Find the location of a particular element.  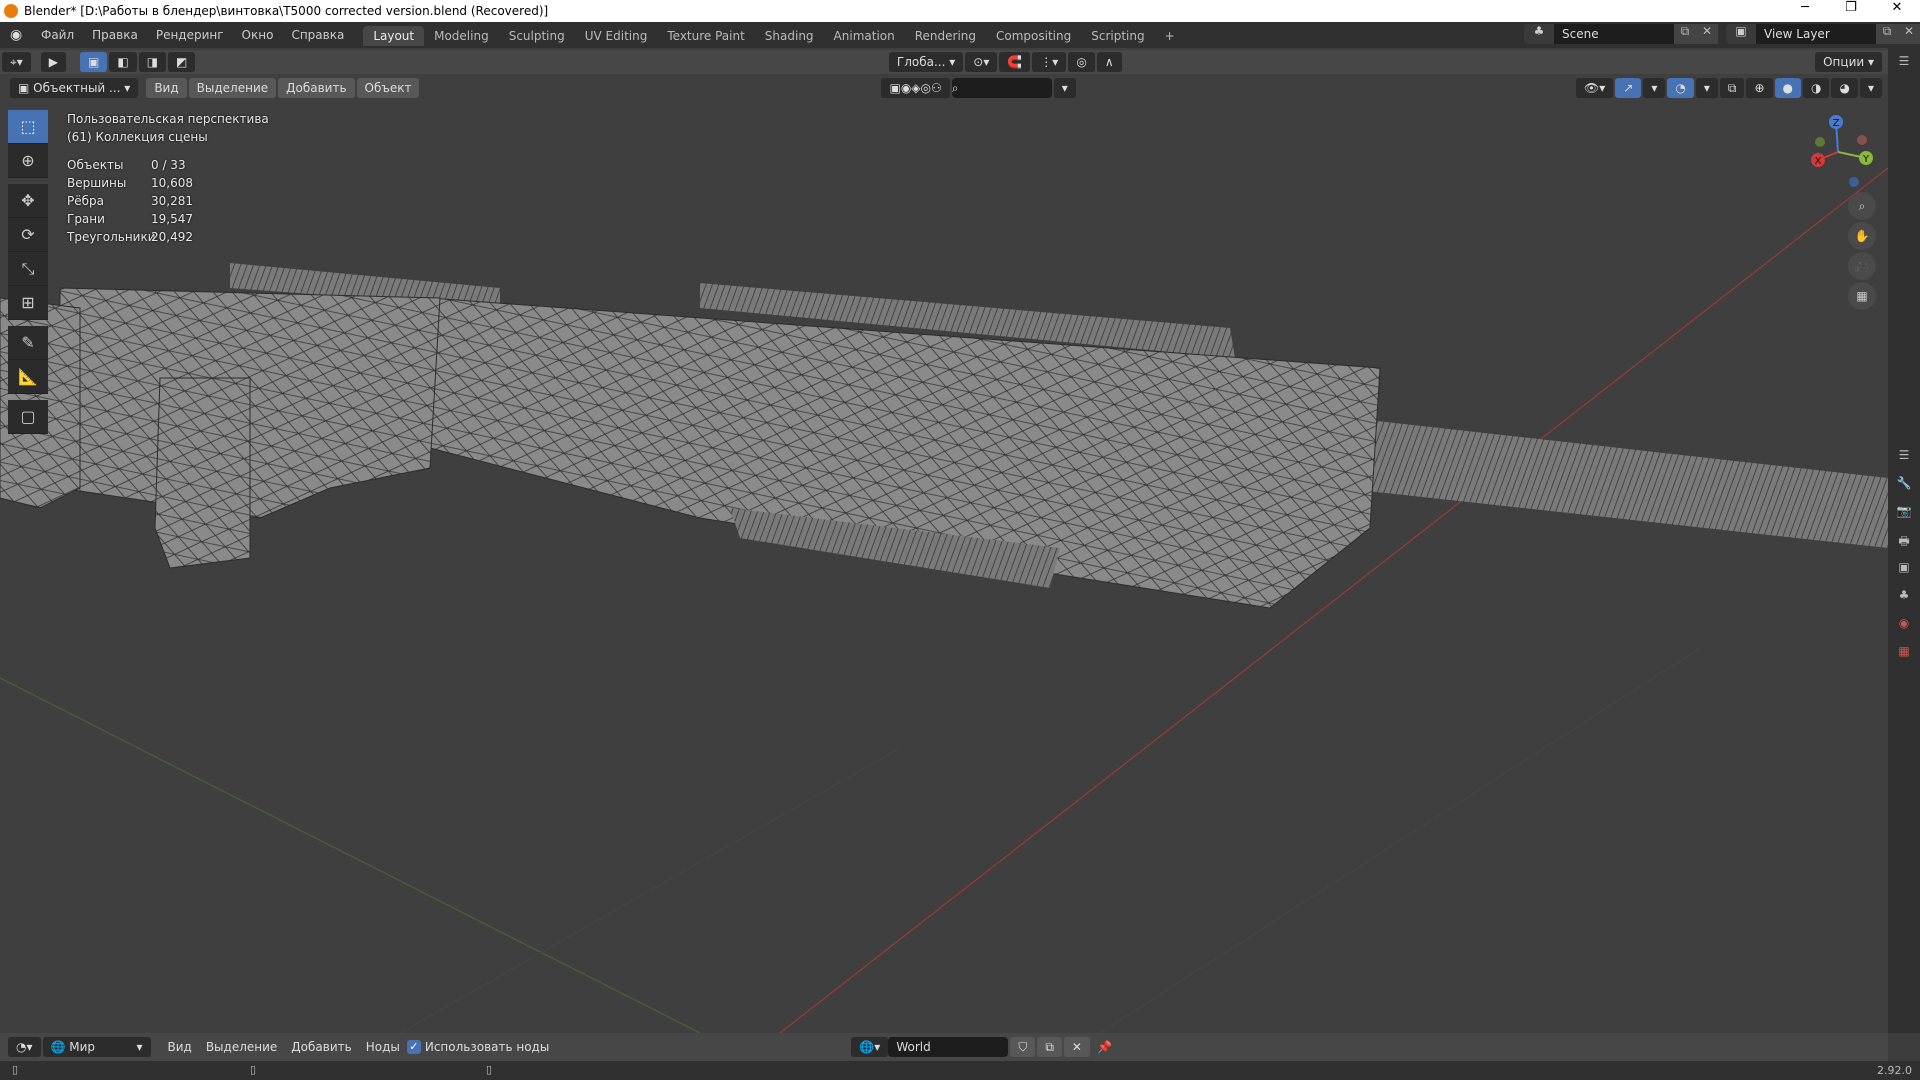

outliner-icon: ☰ is located at coordinates (1904, 65).